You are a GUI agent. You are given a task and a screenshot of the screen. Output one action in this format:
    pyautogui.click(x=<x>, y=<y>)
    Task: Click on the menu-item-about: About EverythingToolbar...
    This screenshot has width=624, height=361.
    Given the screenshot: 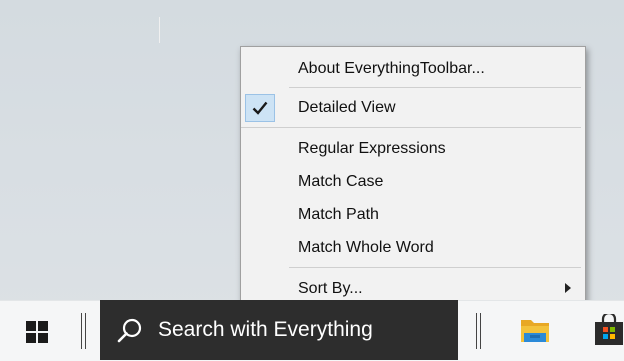 What is the action you would take?
    pyautogui.click(x=413, y=69)
    